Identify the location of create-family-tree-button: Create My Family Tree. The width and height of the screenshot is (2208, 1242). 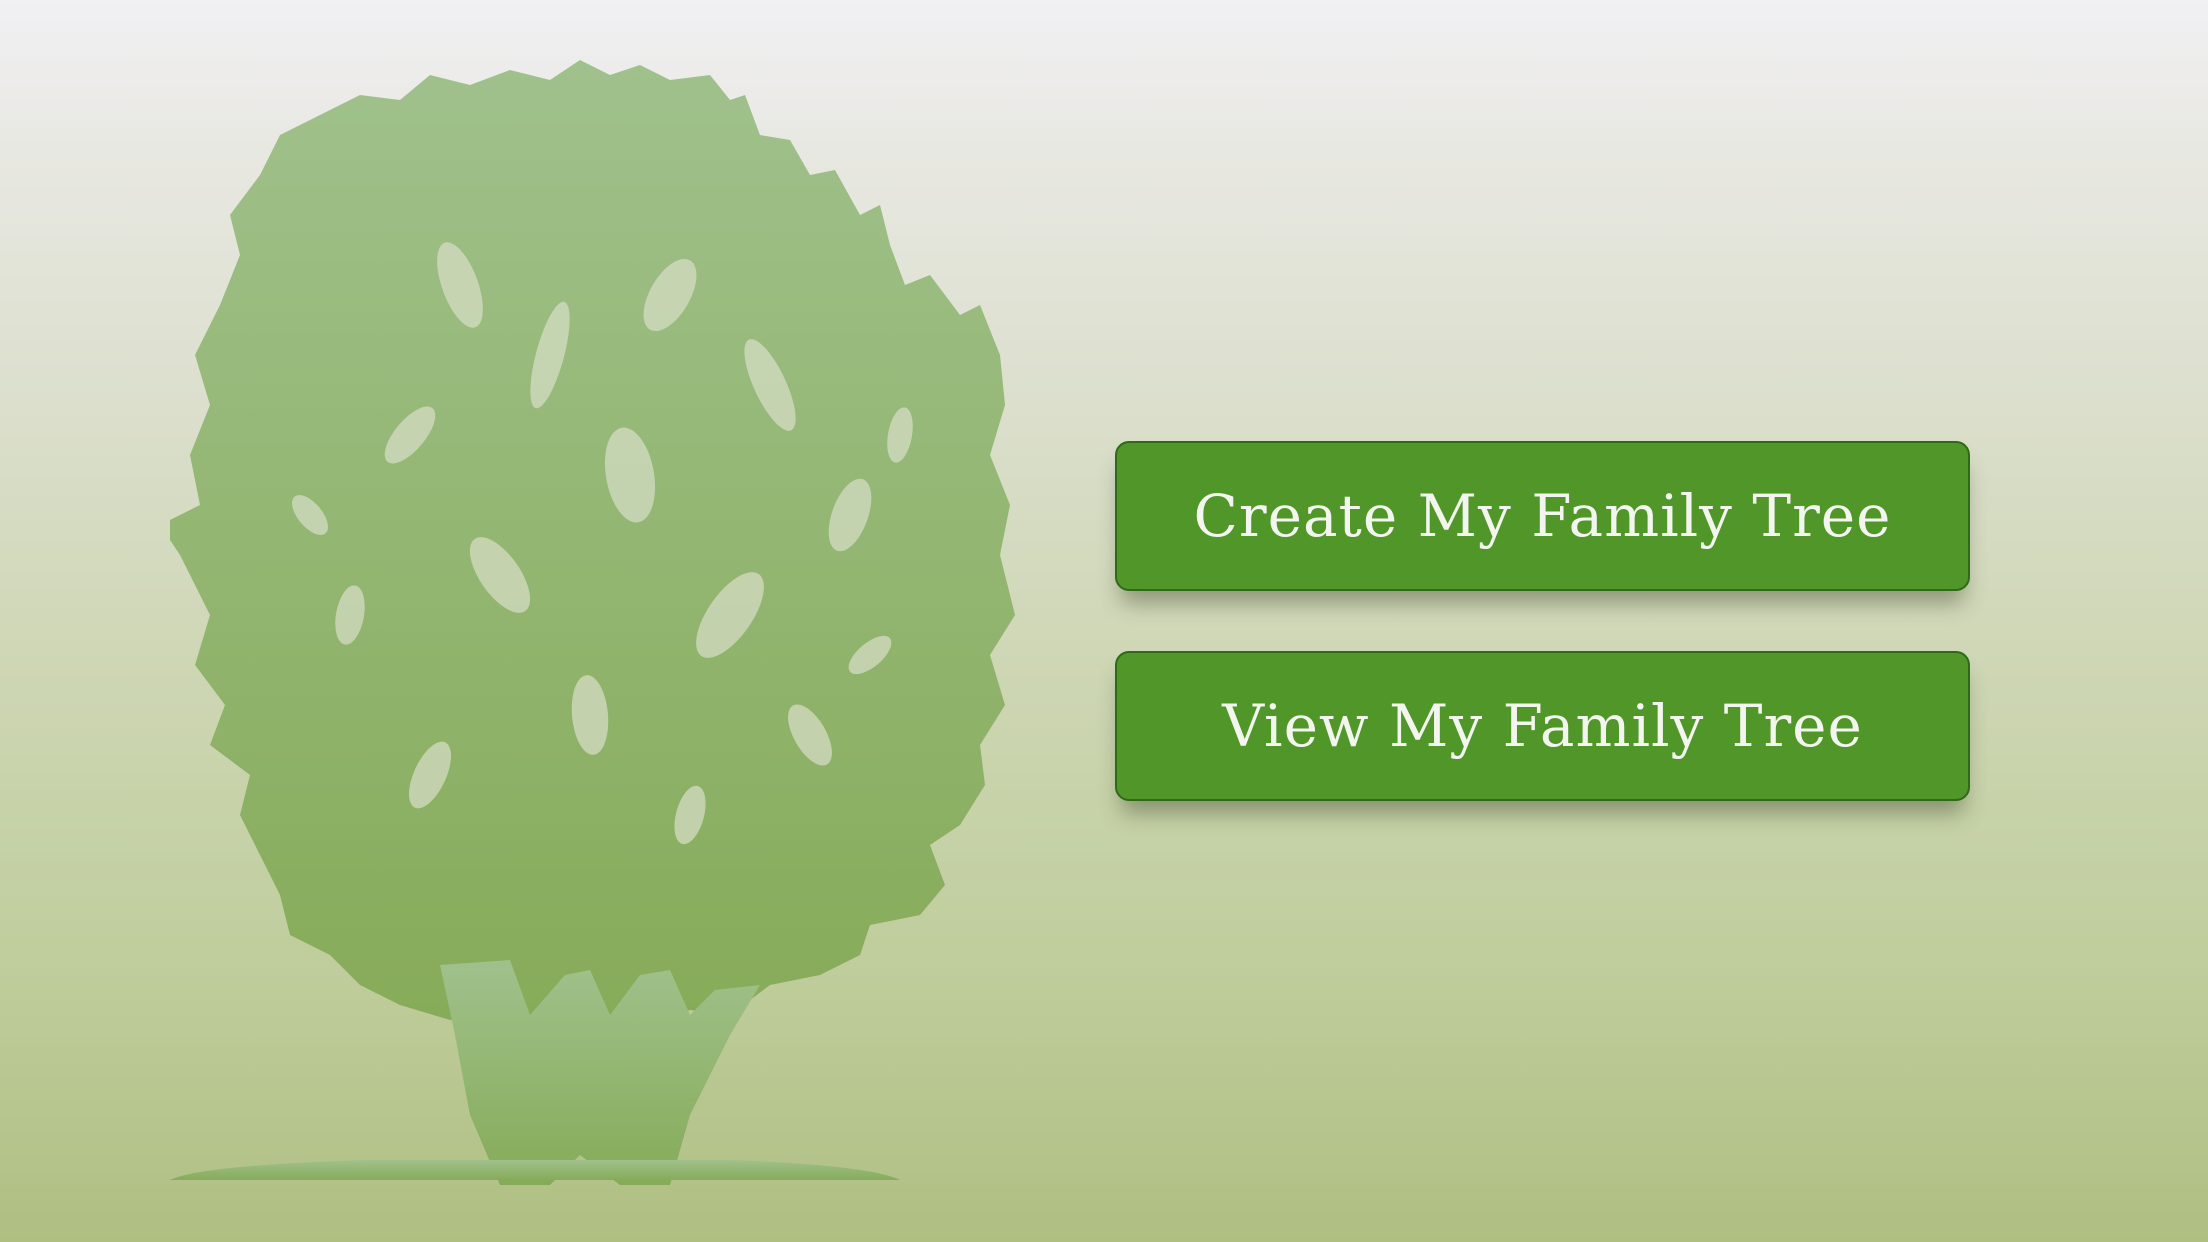
(1542, 516).